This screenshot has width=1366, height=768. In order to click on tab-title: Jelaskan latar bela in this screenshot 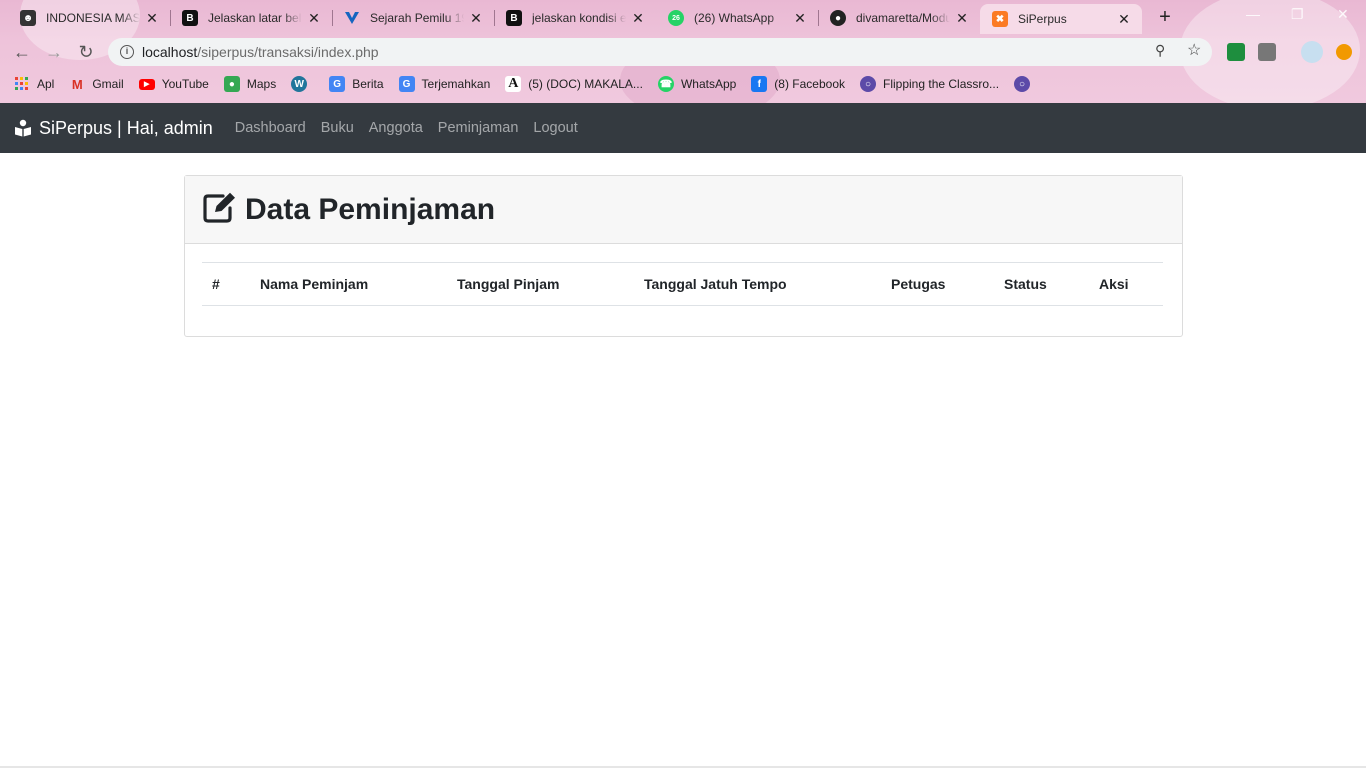, I will do `click(255, 18)`.